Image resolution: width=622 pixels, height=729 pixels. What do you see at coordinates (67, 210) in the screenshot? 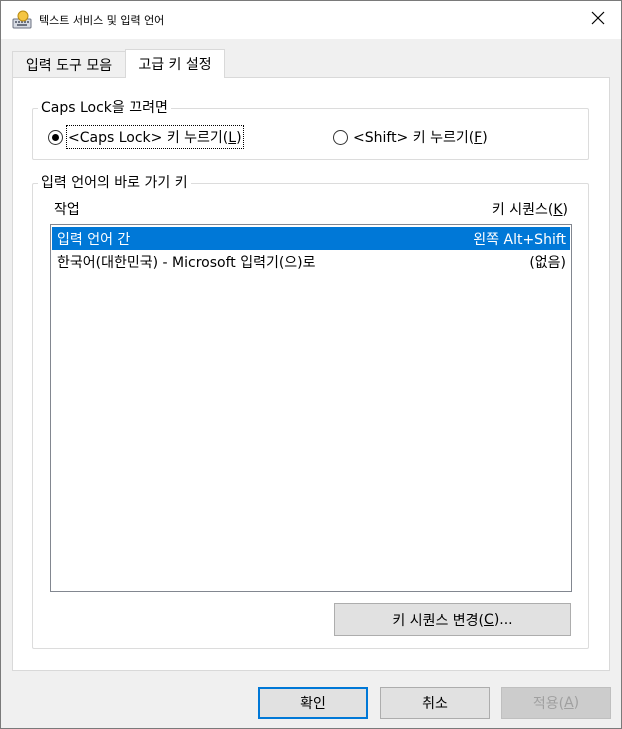
I see `column-header-action: 작업` at bounding box center [67, 210].